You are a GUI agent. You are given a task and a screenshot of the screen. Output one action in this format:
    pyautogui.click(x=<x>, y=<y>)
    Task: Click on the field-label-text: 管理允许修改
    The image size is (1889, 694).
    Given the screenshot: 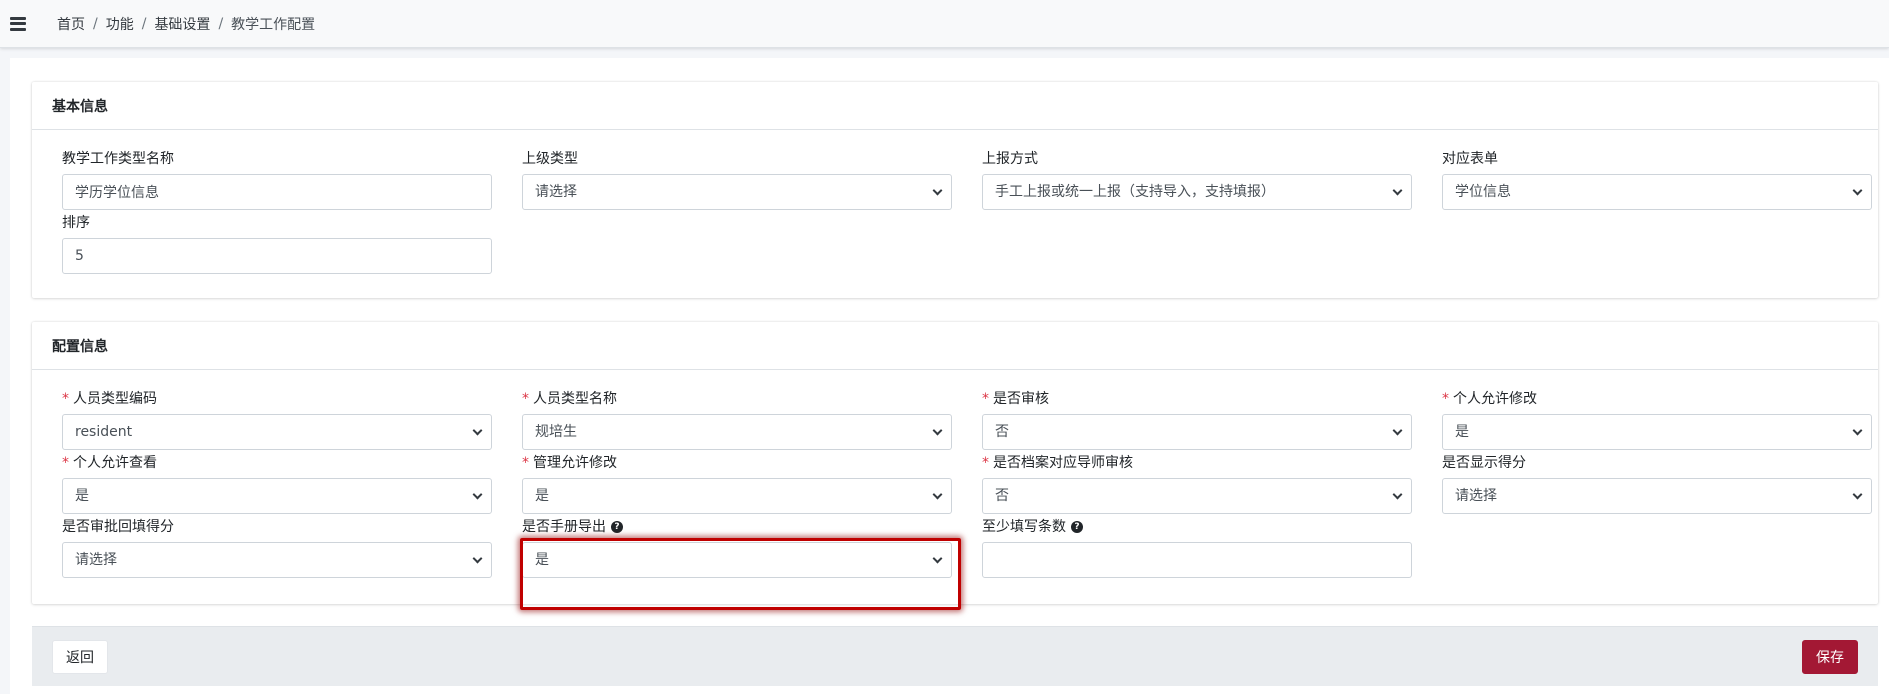 What is the action you would take?
    pyautogui.click(x=575, y=463)
    